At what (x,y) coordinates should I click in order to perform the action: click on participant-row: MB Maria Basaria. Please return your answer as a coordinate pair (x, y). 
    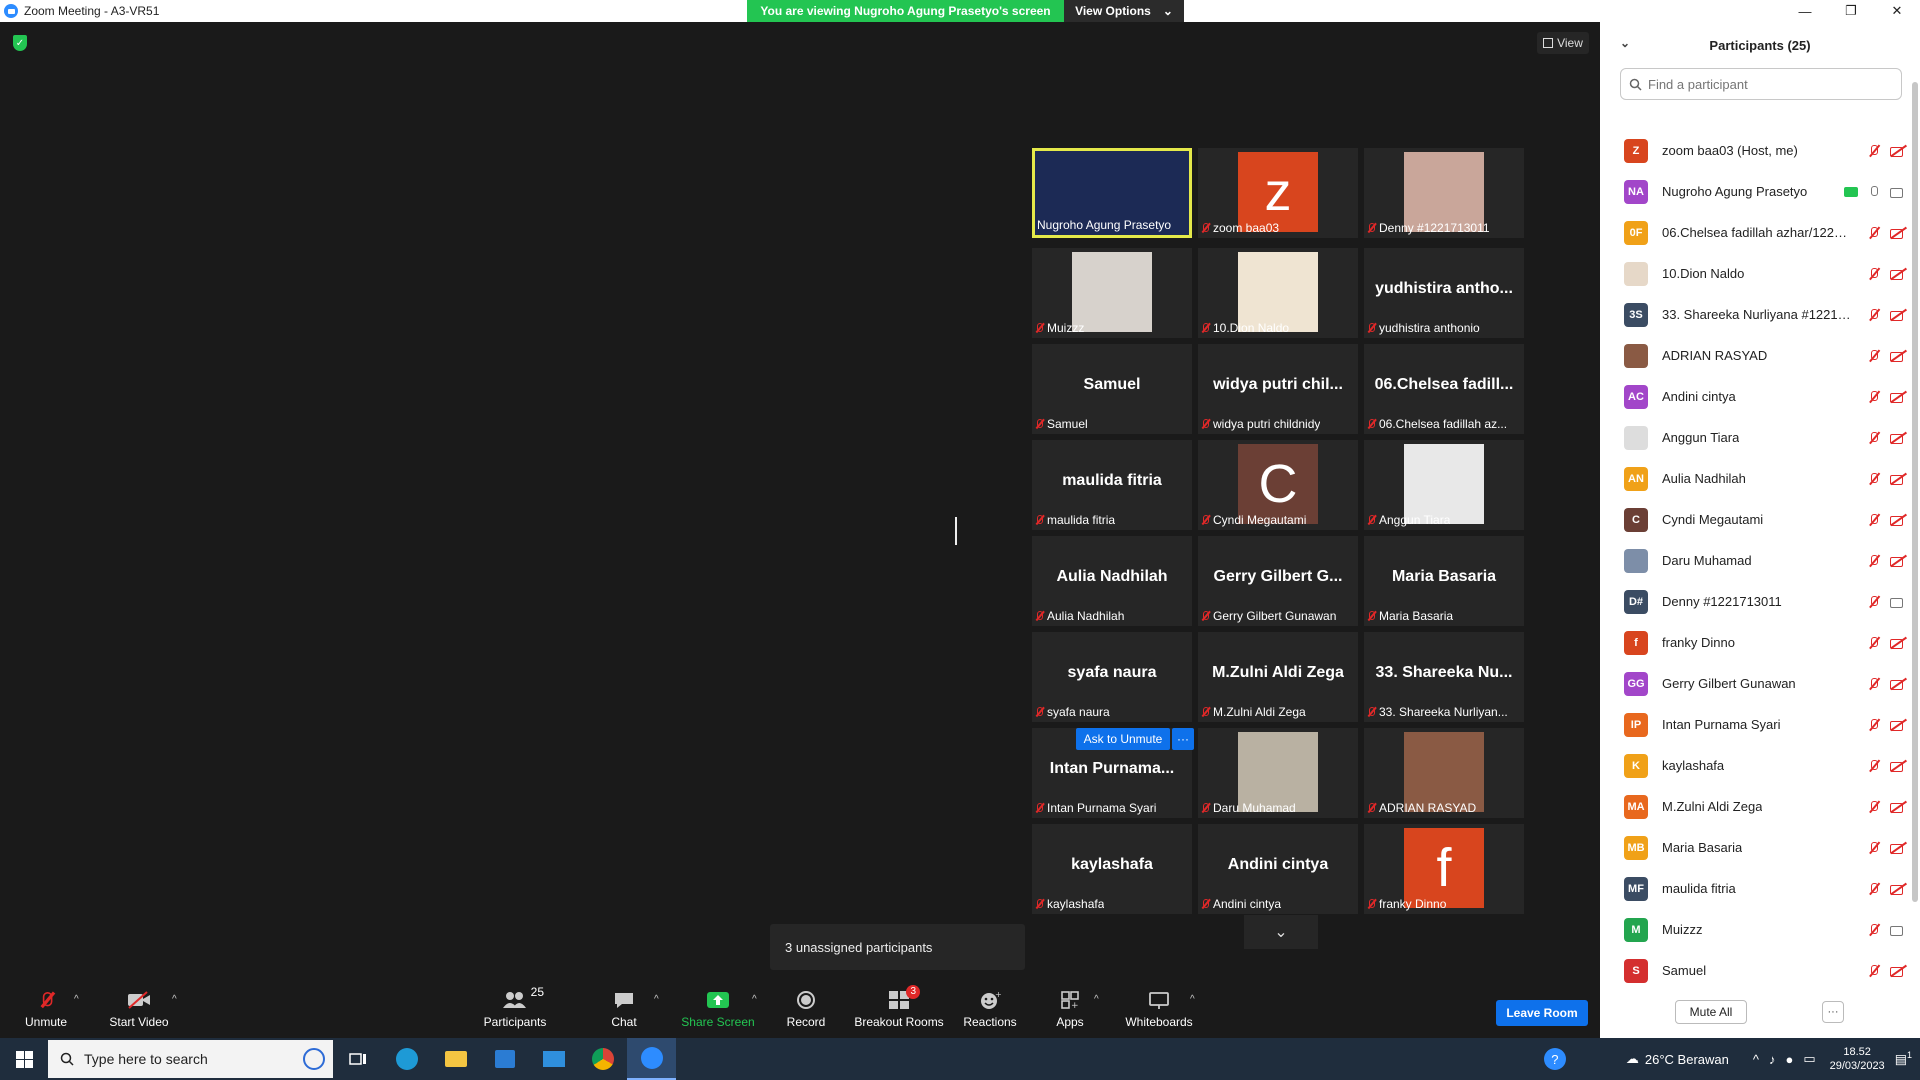
    Looking at the image, I should click on (1755, 847).